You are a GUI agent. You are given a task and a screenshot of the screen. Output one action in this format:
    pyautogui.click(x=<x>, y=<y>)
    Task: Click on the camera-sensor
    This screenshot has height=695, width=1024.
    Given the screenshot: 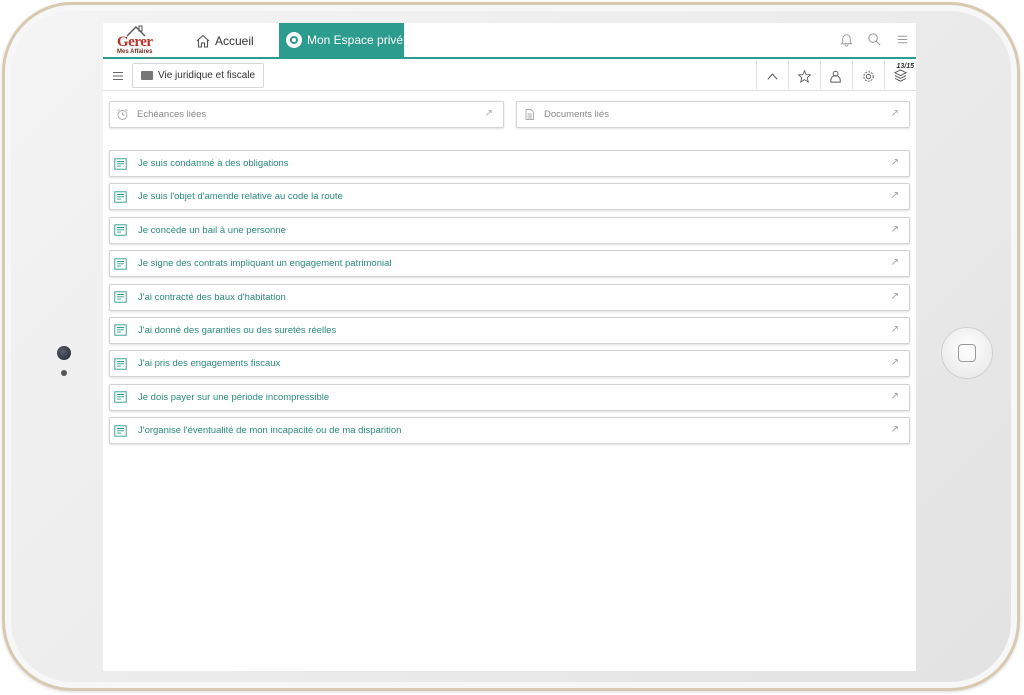 What is the action you would take?
    pyautogui.click(x=64, y=373)
    